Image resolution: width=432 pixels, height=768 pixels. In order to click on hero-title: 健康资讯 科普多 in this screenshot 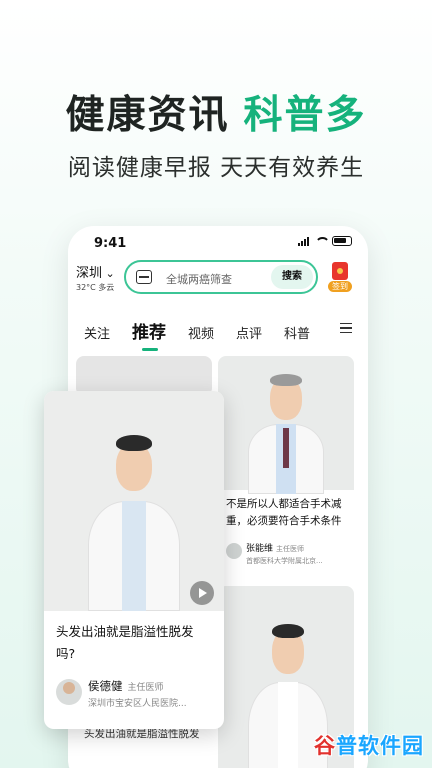, I will do `click(216, 112)`.